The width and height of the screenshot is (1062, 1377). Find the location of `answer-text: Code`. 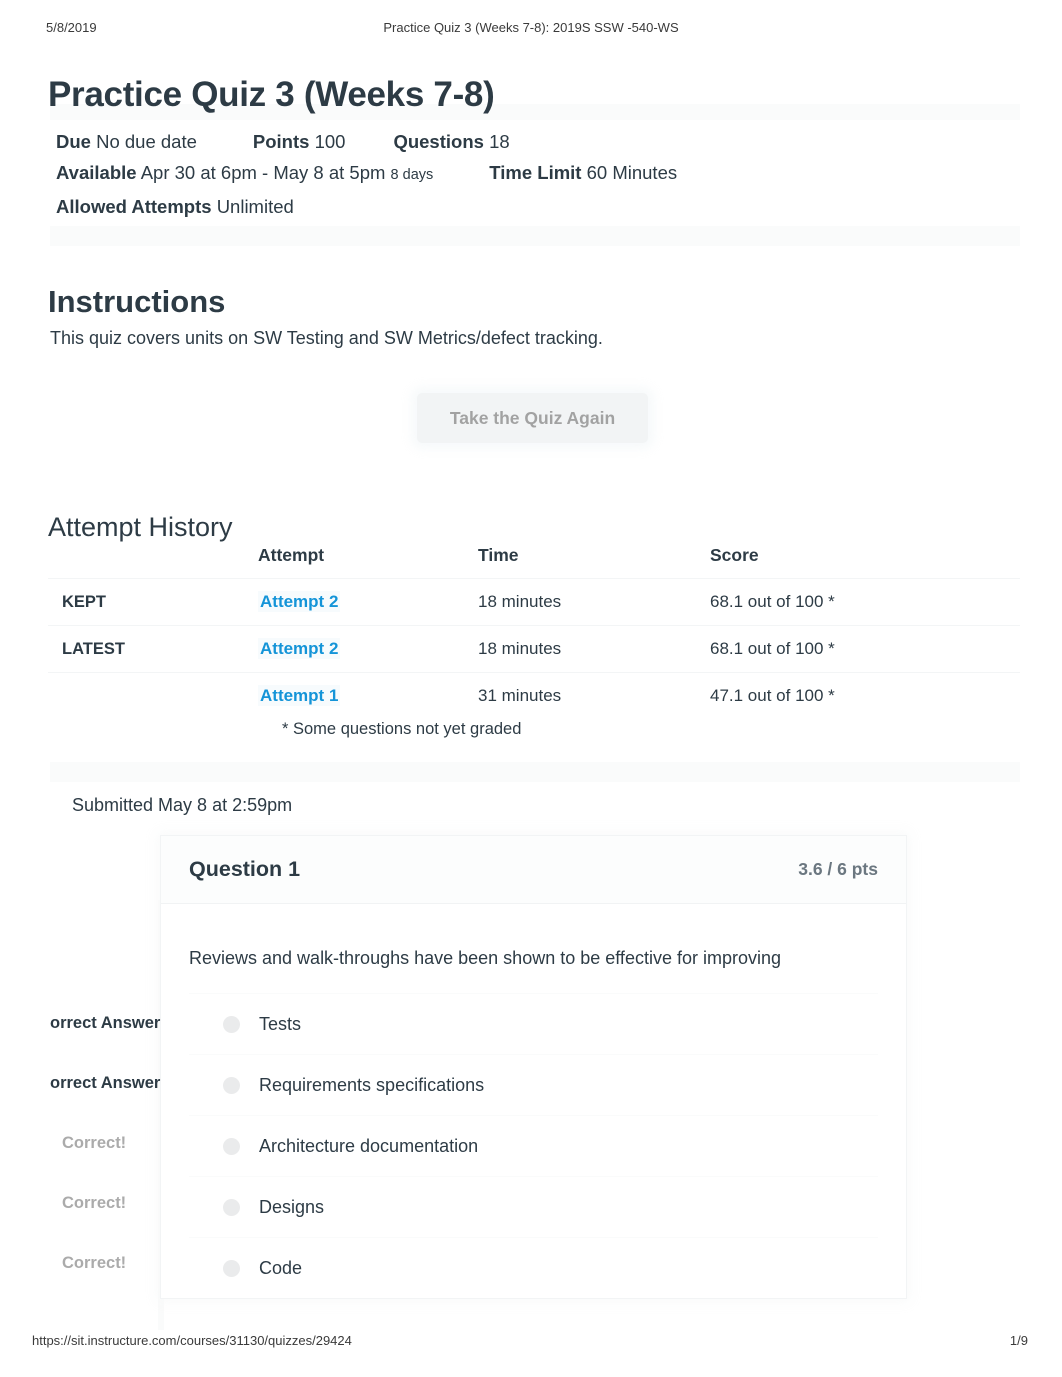

answer-text: Code is located at coordinates (281, 1267).